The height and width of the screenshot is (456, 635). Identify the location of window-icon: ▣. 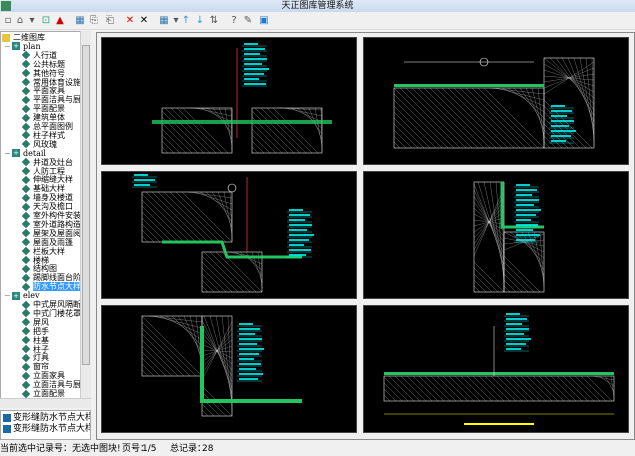
(264, 21).